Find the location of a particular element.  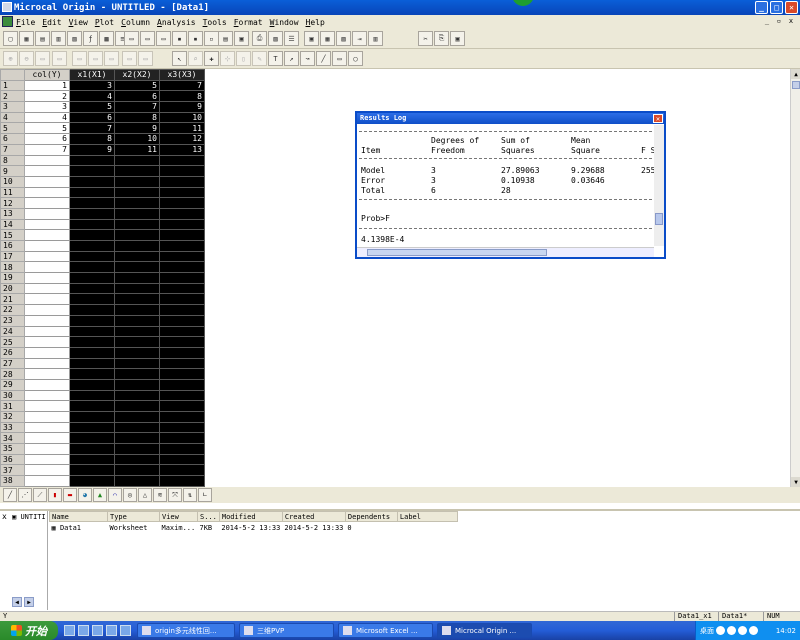

arrange-layers-icon: ▭ is located at coordinates (79, 58).